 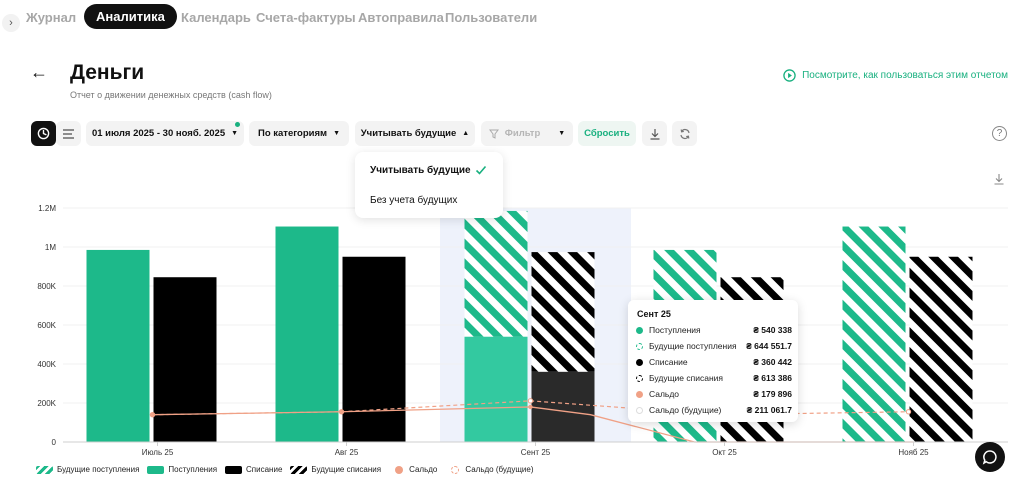 I want to click on dropdown-option-include-future: Учитывать будущие, so click(x=420, y=170).